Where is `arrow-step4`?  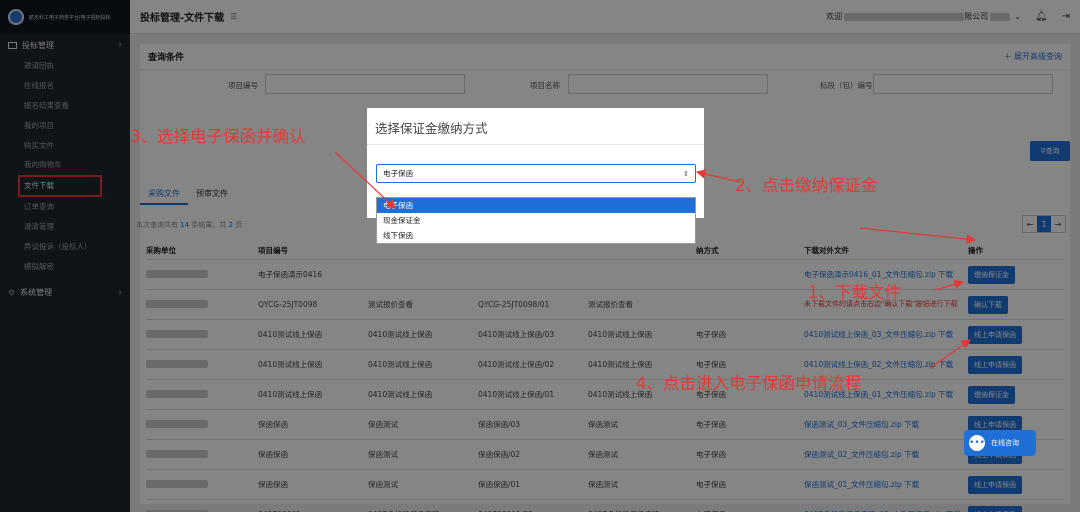 arrow-step4 is located at coordinates (950, 354).